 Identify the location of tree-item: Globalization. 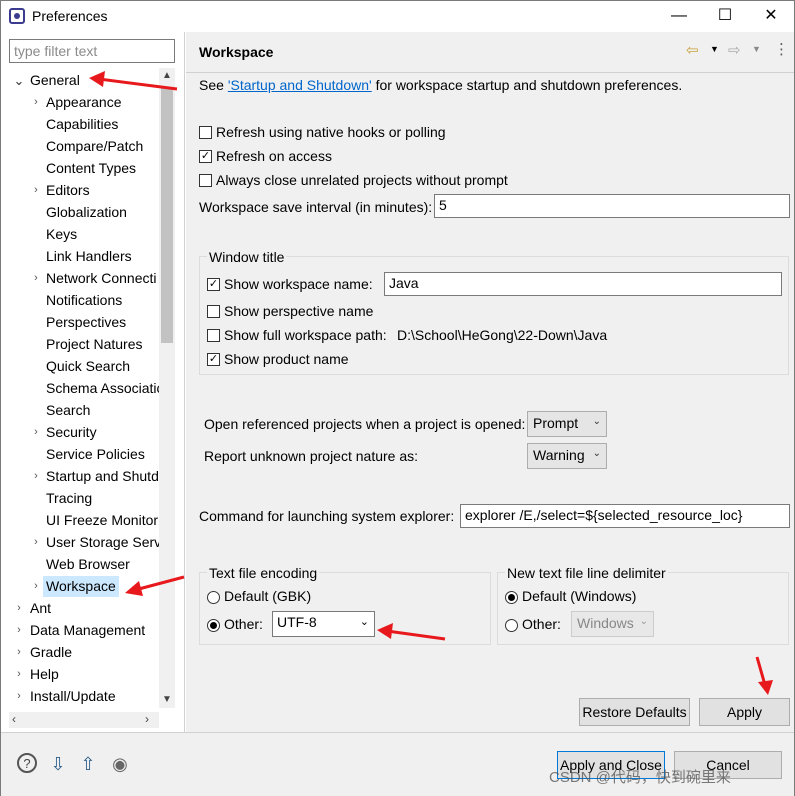
(80, 212).